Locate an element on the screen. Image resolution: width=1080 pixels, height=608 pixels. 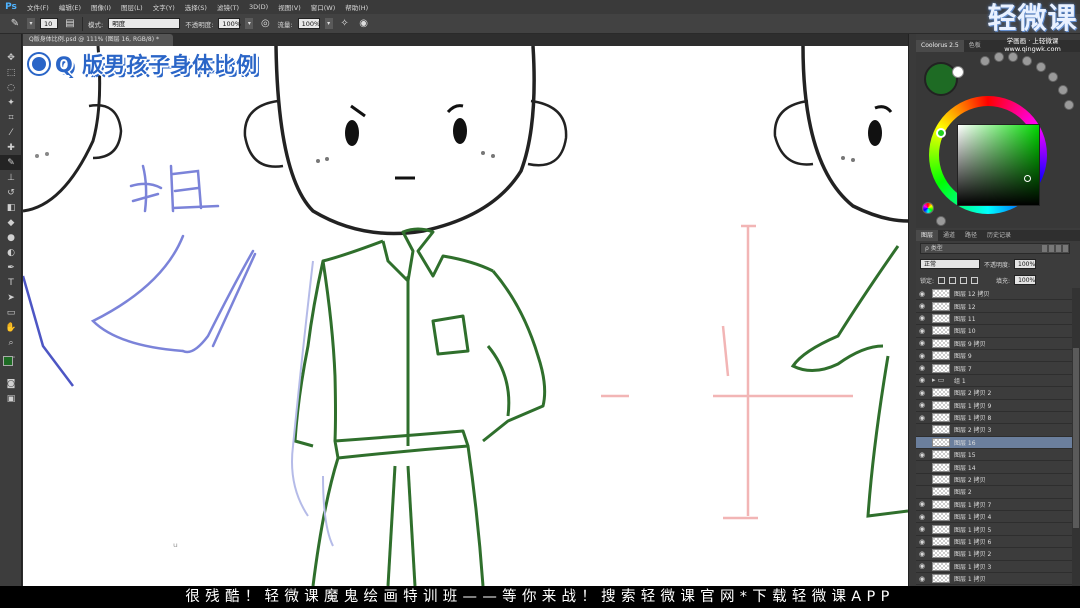
shape-tool-icon: ▭ is located at coordinates (11, 312).